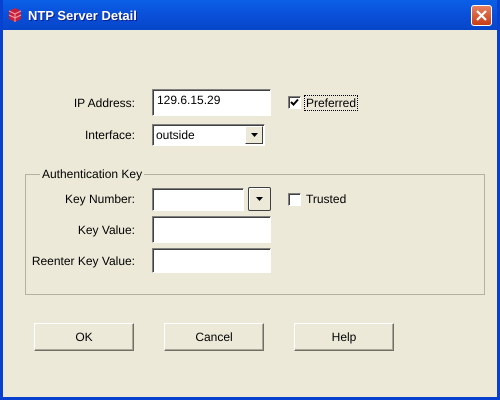 The height and width of the screenshot is (400, 500). Describe the element at coordinates (211, 102) in the screenshot. I see `ip-address-field: 129.6.15.29` at that location.